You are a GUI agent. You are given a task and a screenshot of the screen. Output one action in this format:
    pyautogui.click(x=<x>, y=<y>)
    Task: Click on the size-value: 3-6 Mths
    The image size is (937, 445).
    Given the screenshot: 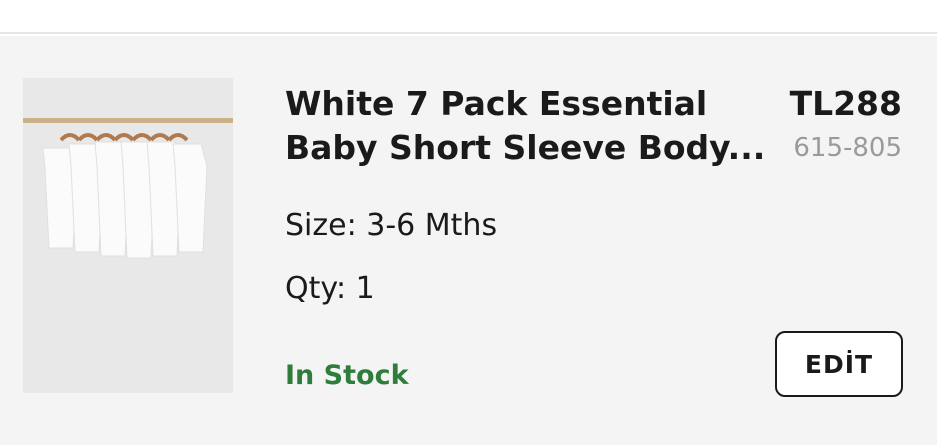 What is the action you would take?
    pyautogui.click(x=432, y=225)
    